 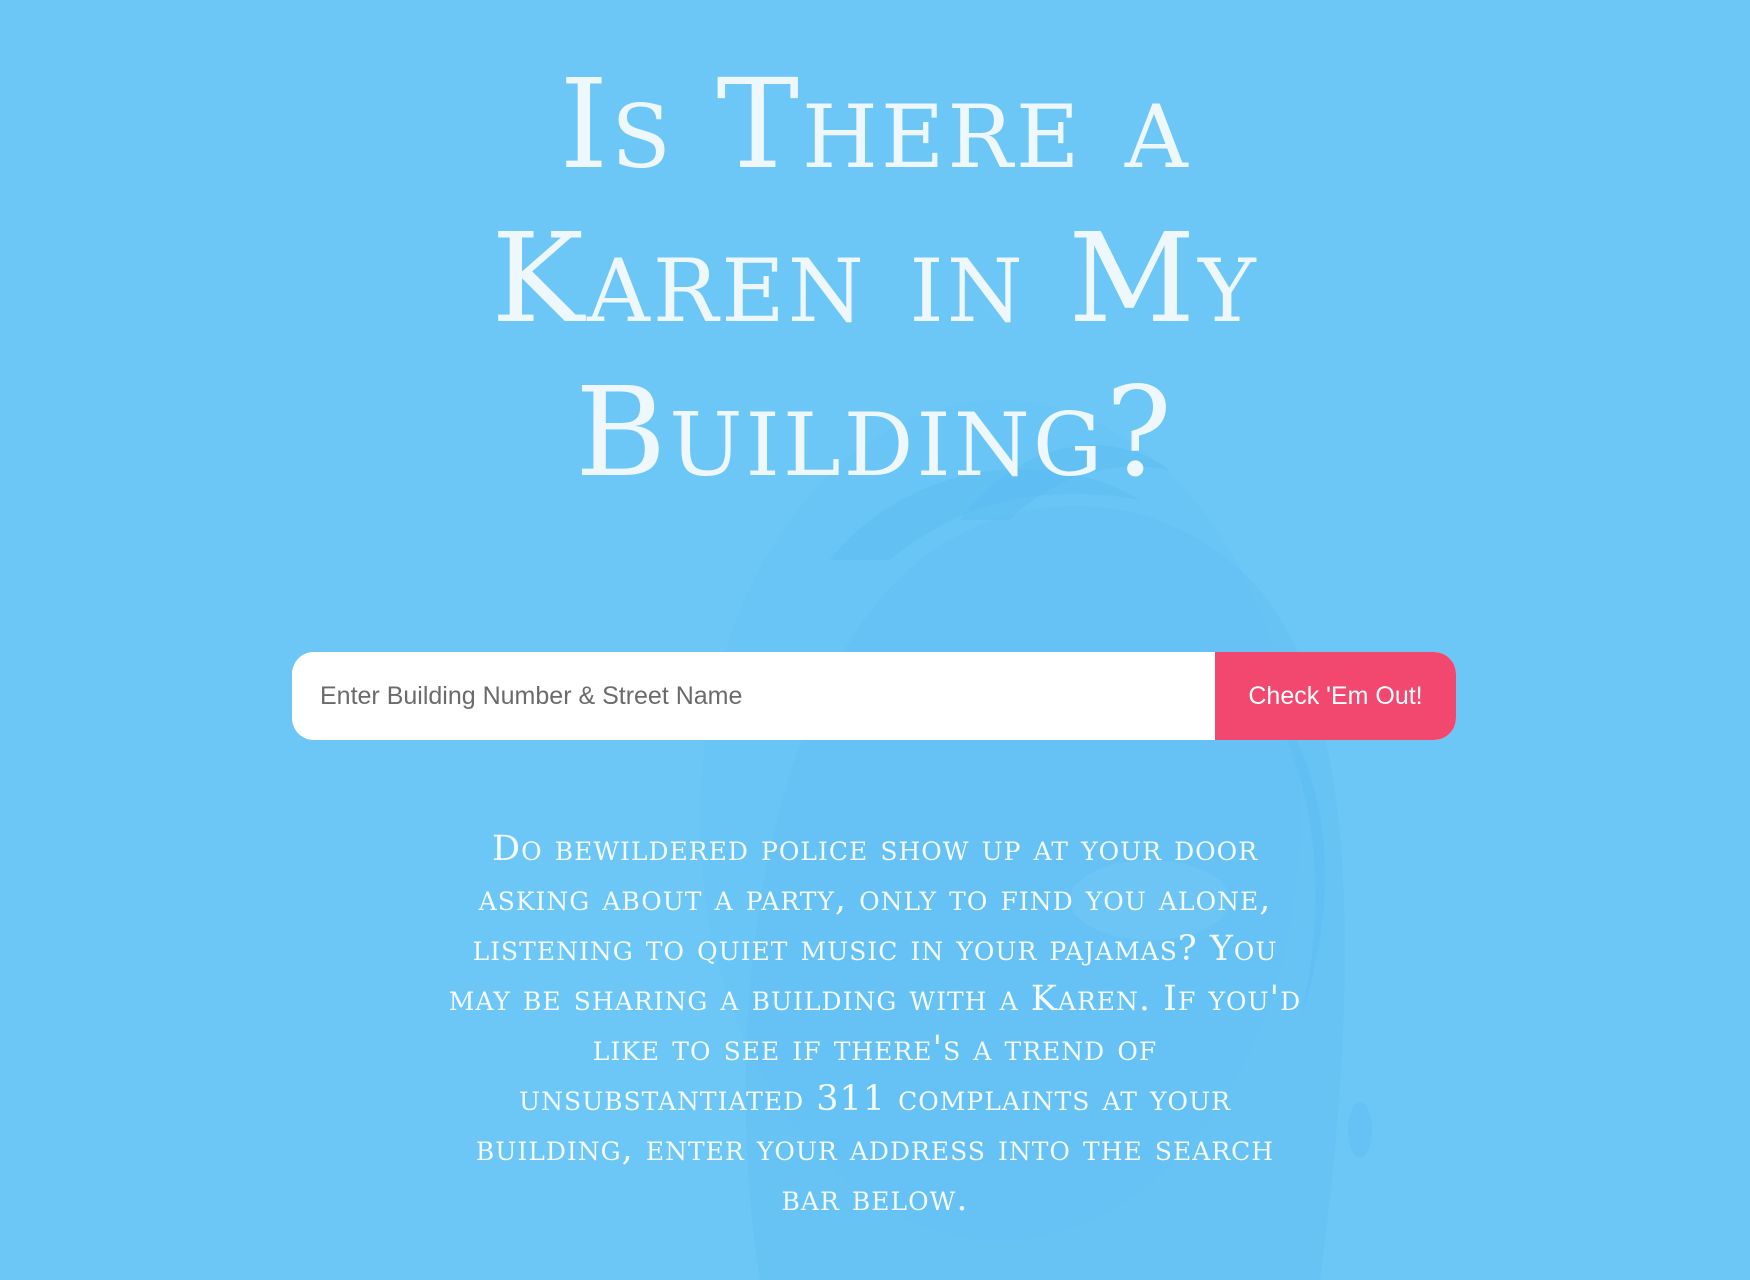 I want to click on address-search-input, so click(x=753, y=696).